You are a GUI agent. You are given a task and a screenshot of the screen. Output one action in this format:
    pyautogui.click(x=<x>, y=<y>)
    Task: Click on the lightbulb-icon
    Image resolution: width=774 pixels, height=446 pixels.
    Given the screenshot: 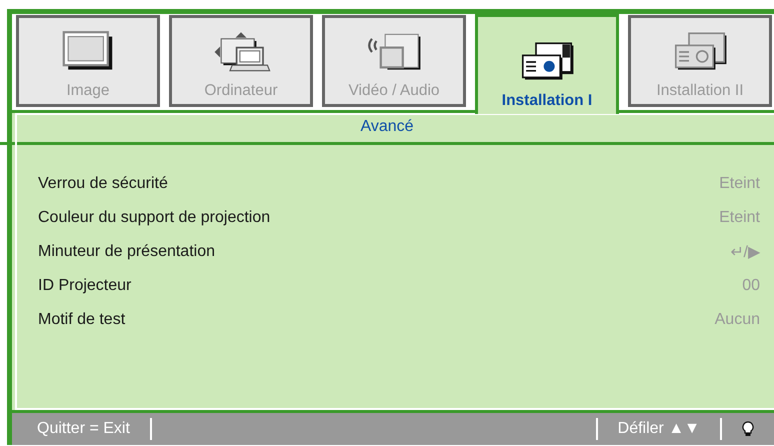 What is the action you would take?
    pyautogui.click(x=748, y=429)
    